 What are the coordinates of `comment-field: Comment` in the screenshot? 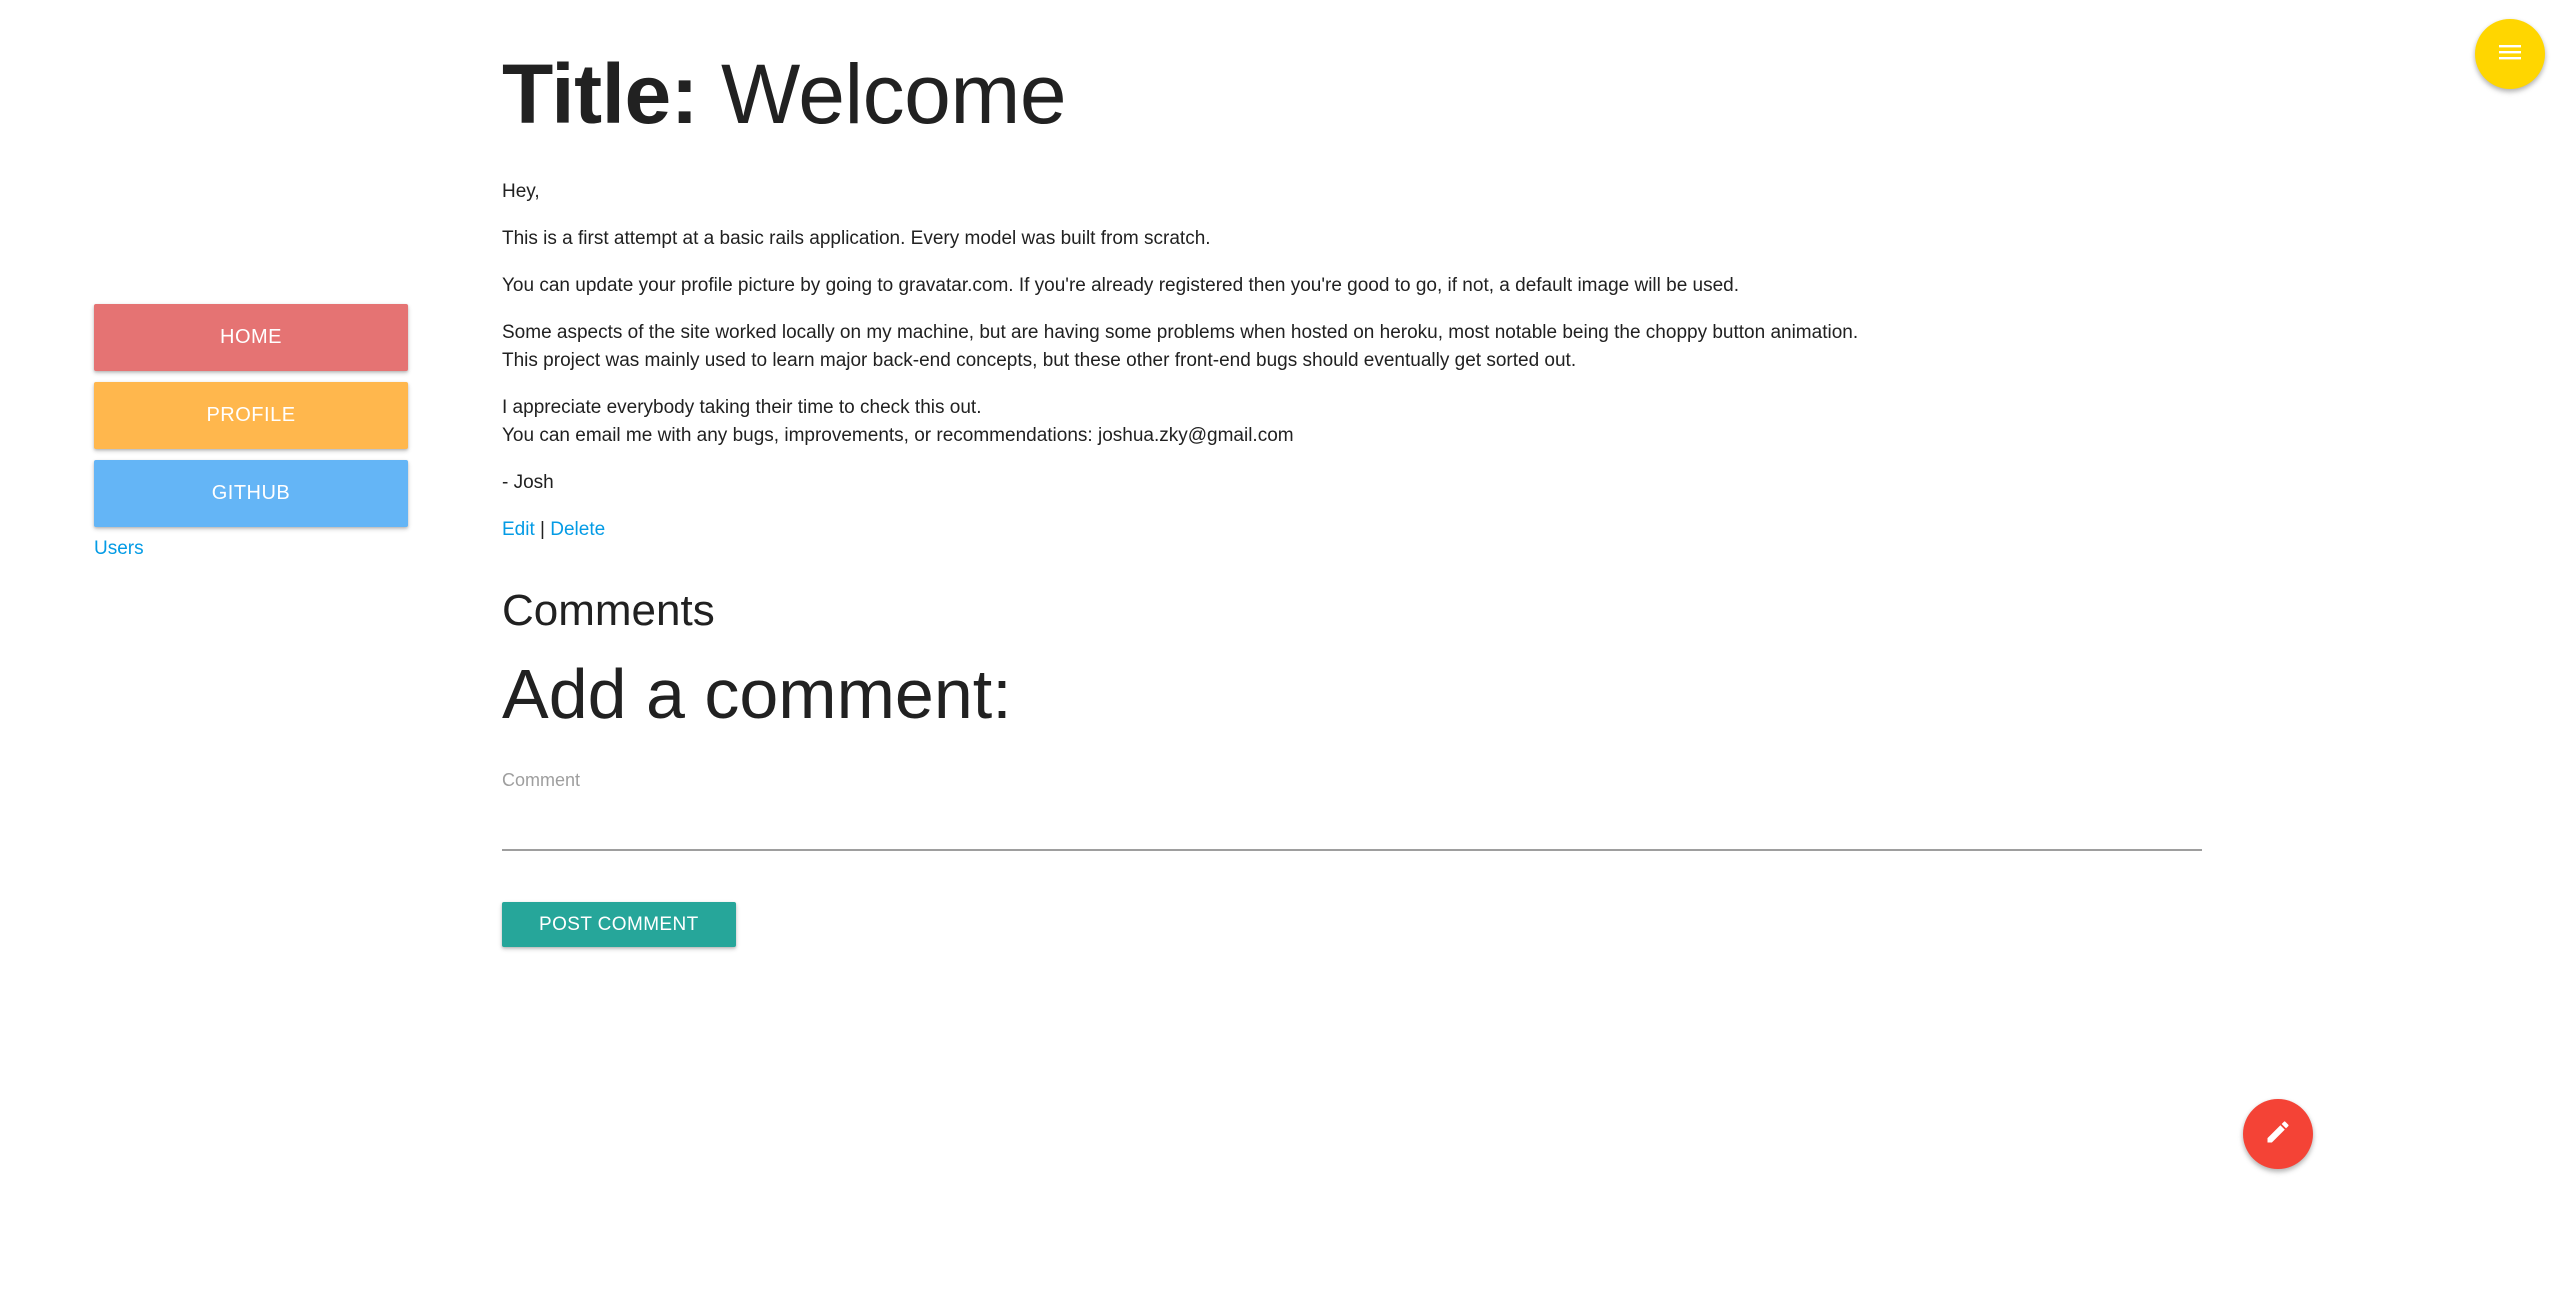 It's located at (1352, 810).